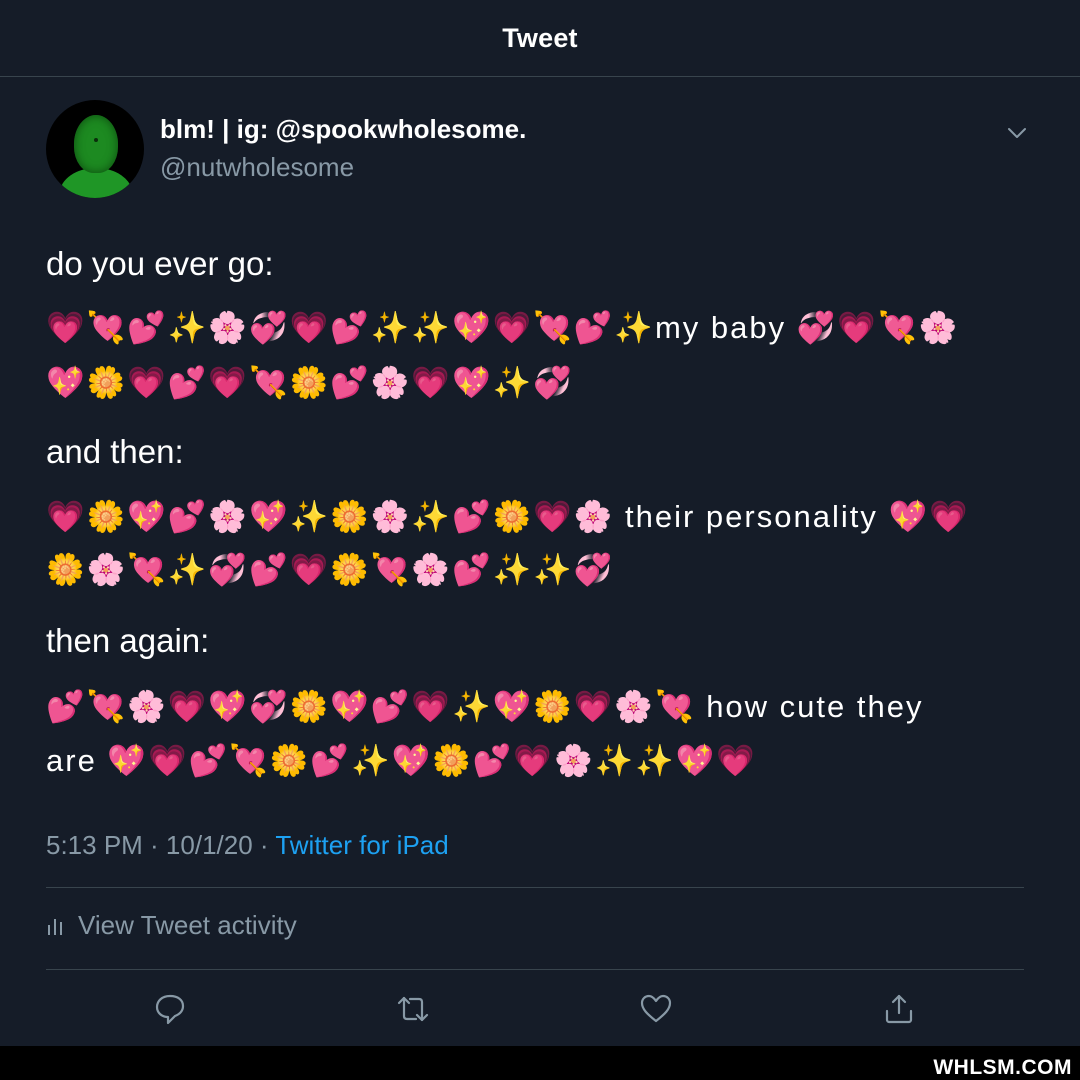 The image size is (1080, 1080). What do you see at coordinates (170, 1009) in the screenshot?
I see `reply-icon` at bounding box center [170, 1009].